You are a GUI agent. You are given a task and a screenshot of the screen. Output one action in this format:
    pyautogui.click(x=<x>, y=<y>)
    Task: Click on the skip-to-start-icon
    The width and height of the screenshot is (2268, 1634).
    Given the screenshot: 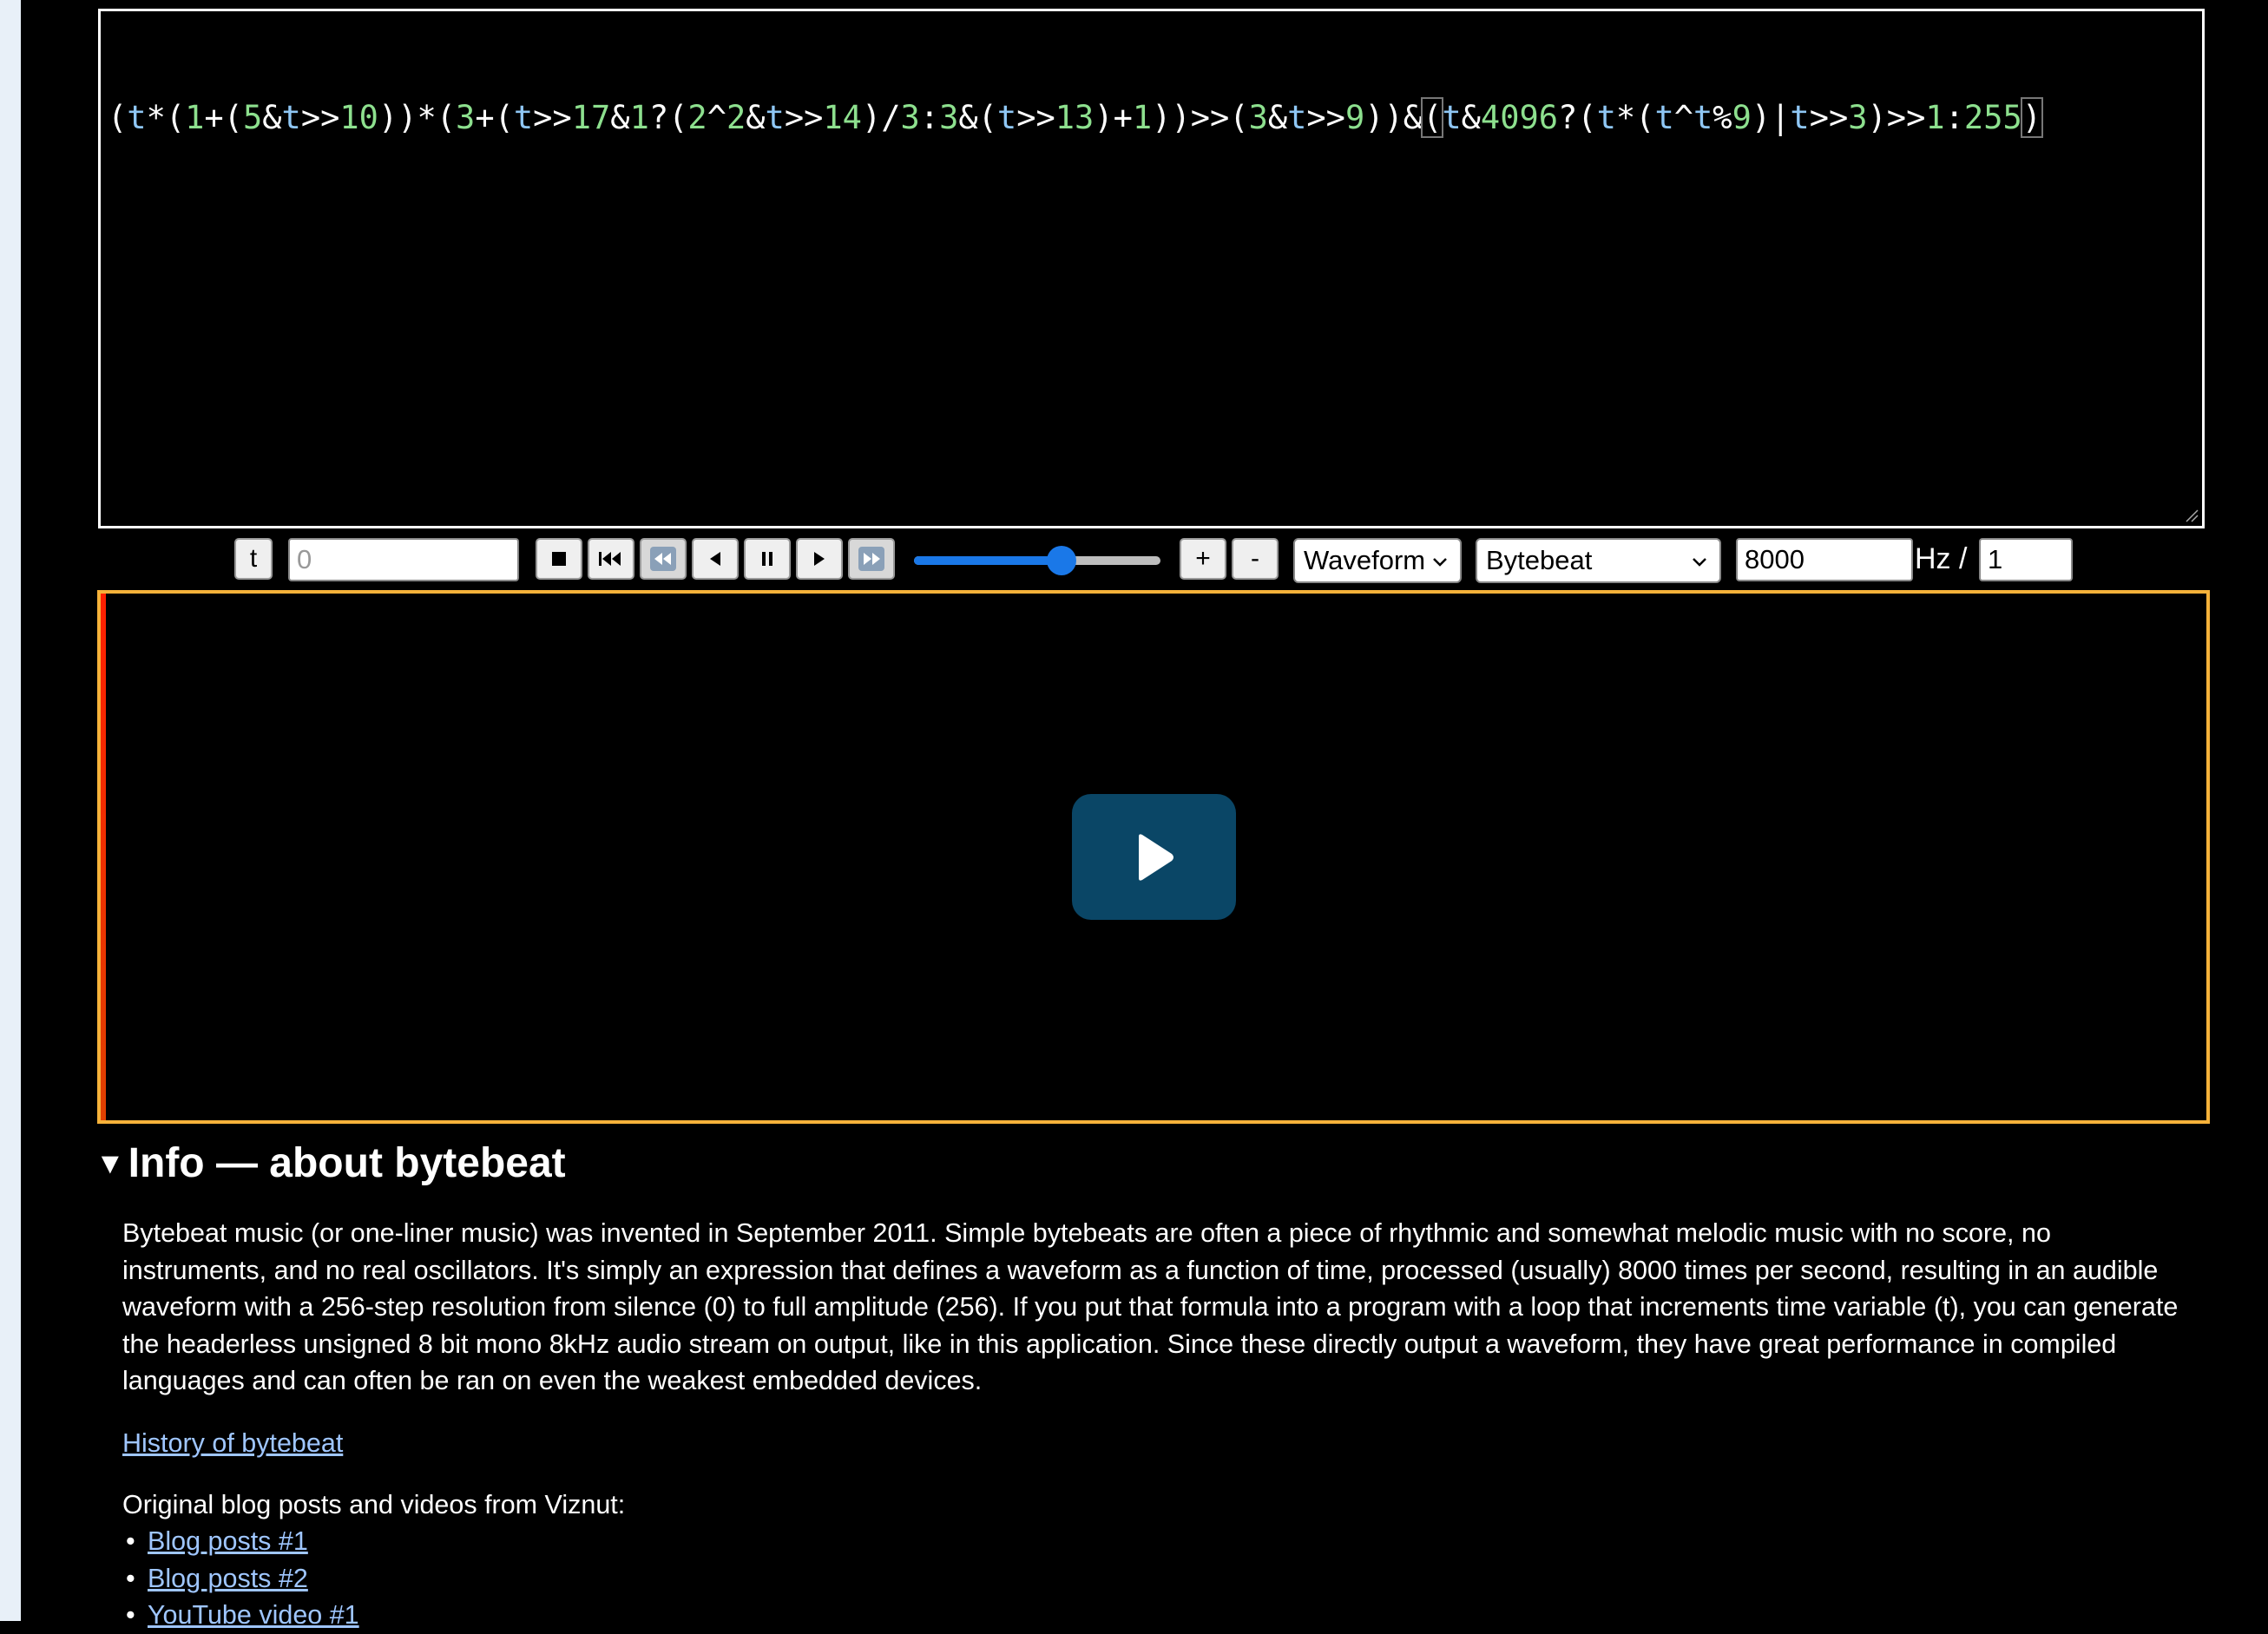 What is the action you would take?
    pyautogui.click(x=610, y=559)
    